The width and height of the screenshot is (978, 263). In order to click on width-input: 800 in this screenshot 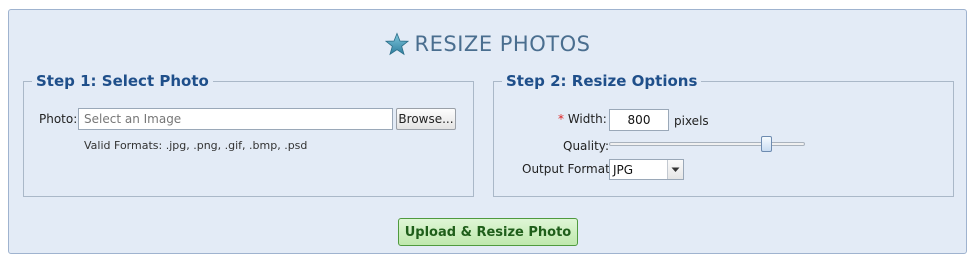, I will do `click(639, 120)`.